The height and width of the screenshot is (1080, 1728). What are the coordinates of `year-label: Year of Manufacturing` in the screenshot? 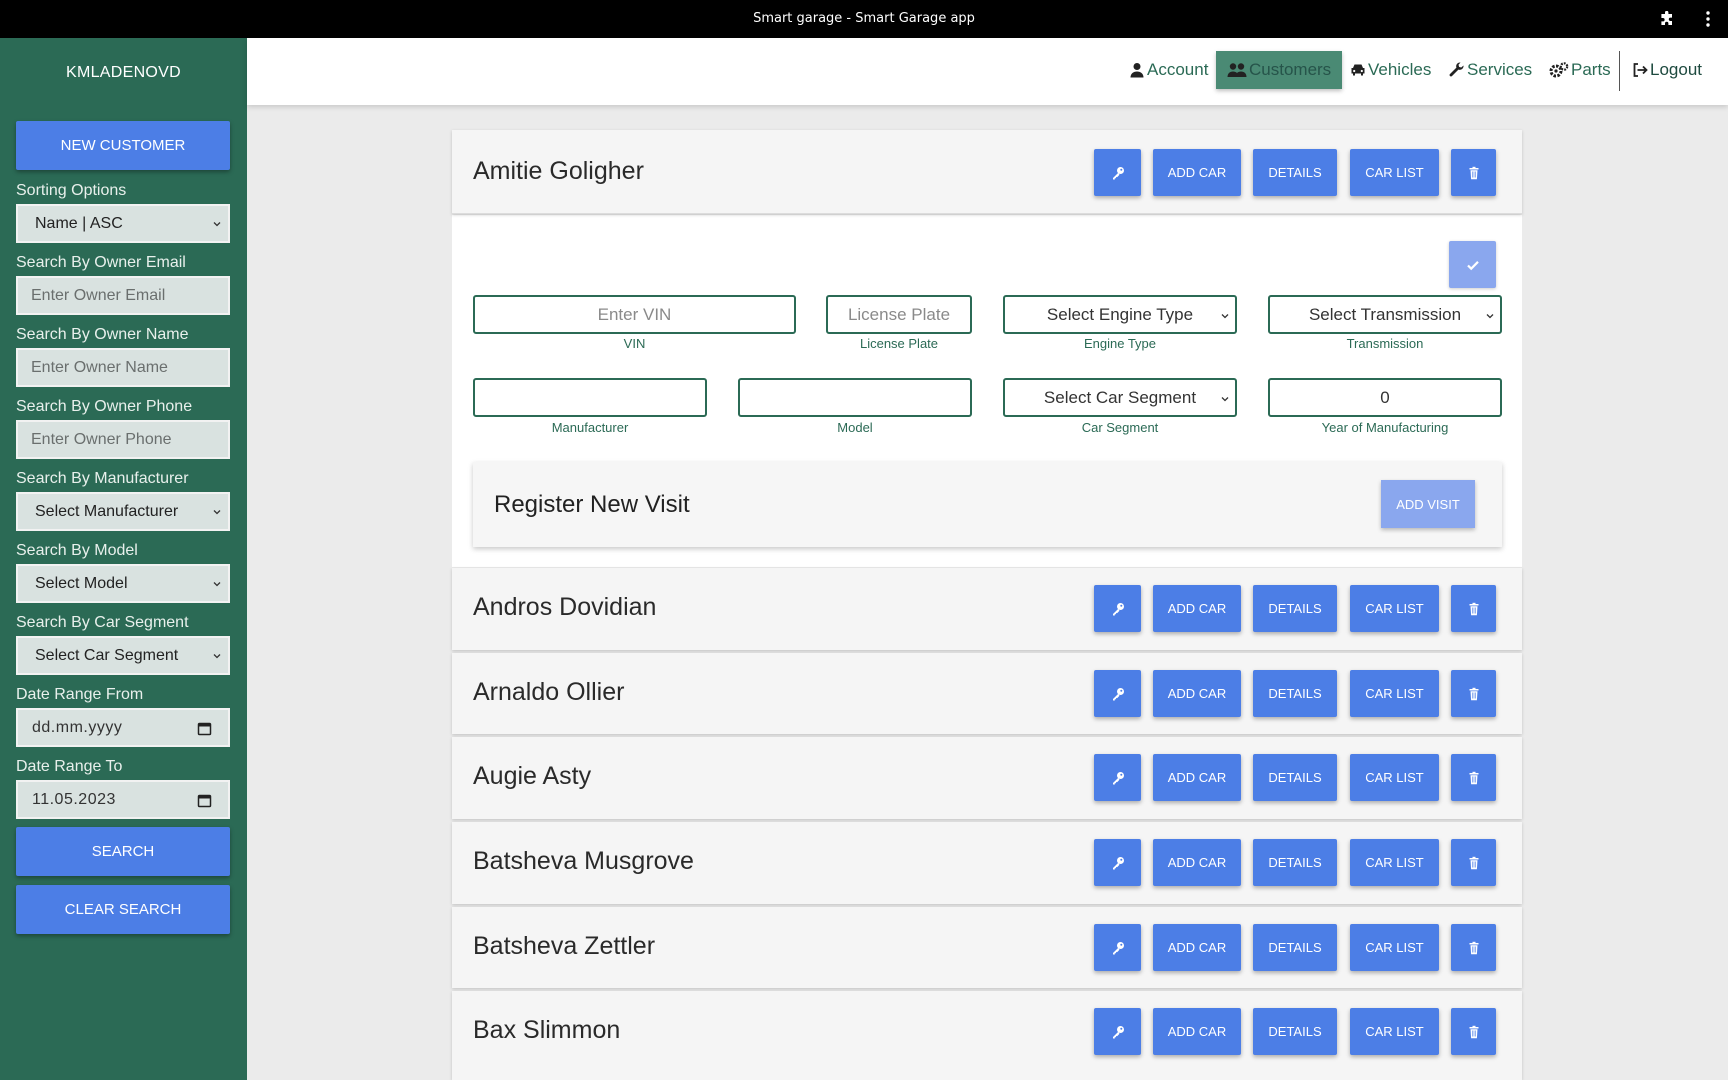 It's located at (1385, 427).